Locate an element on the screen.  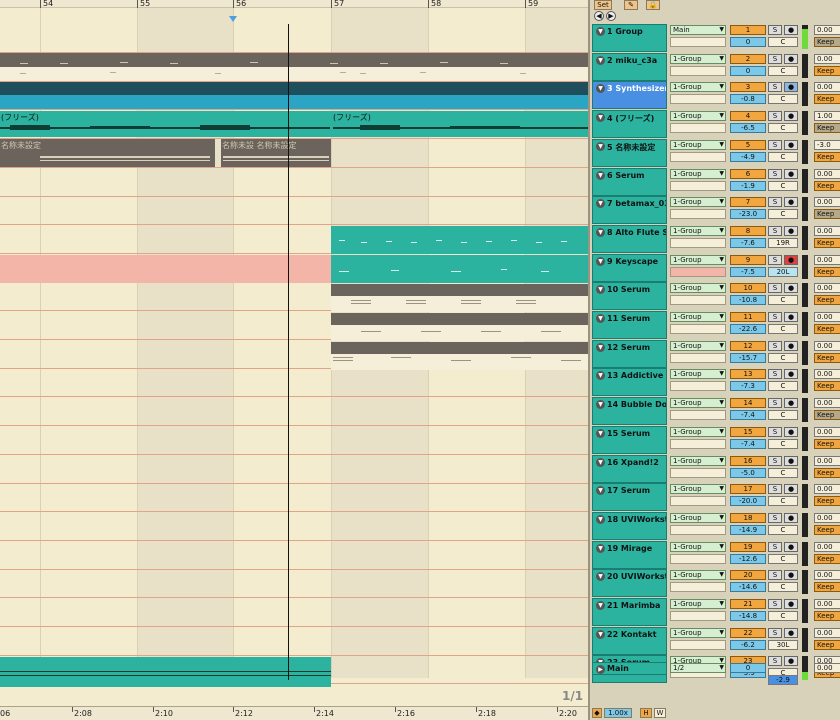
set-button: Set is located at coordinates (603, 5).